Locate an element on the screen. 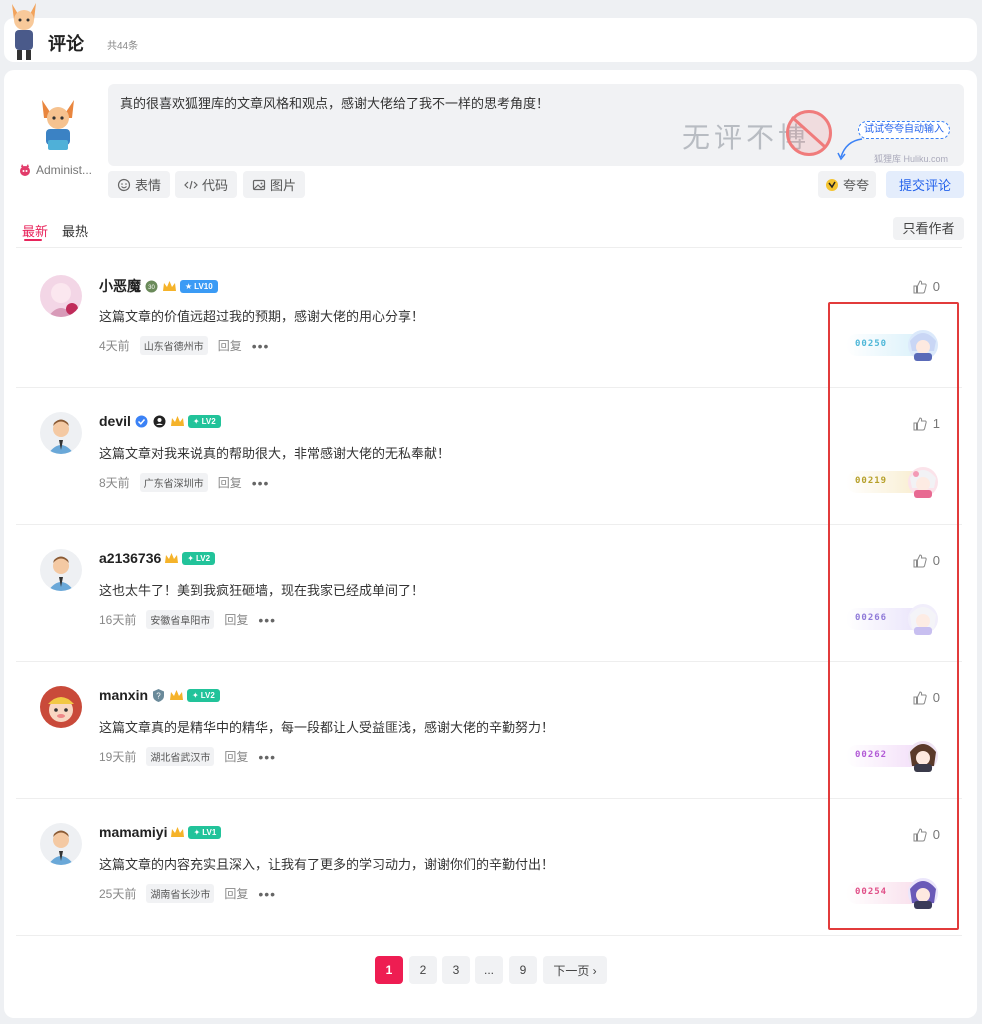 The height and width of the screenshot is (1024, 982). level-badge: ★ LV10 is located at coordinates (199, 286).